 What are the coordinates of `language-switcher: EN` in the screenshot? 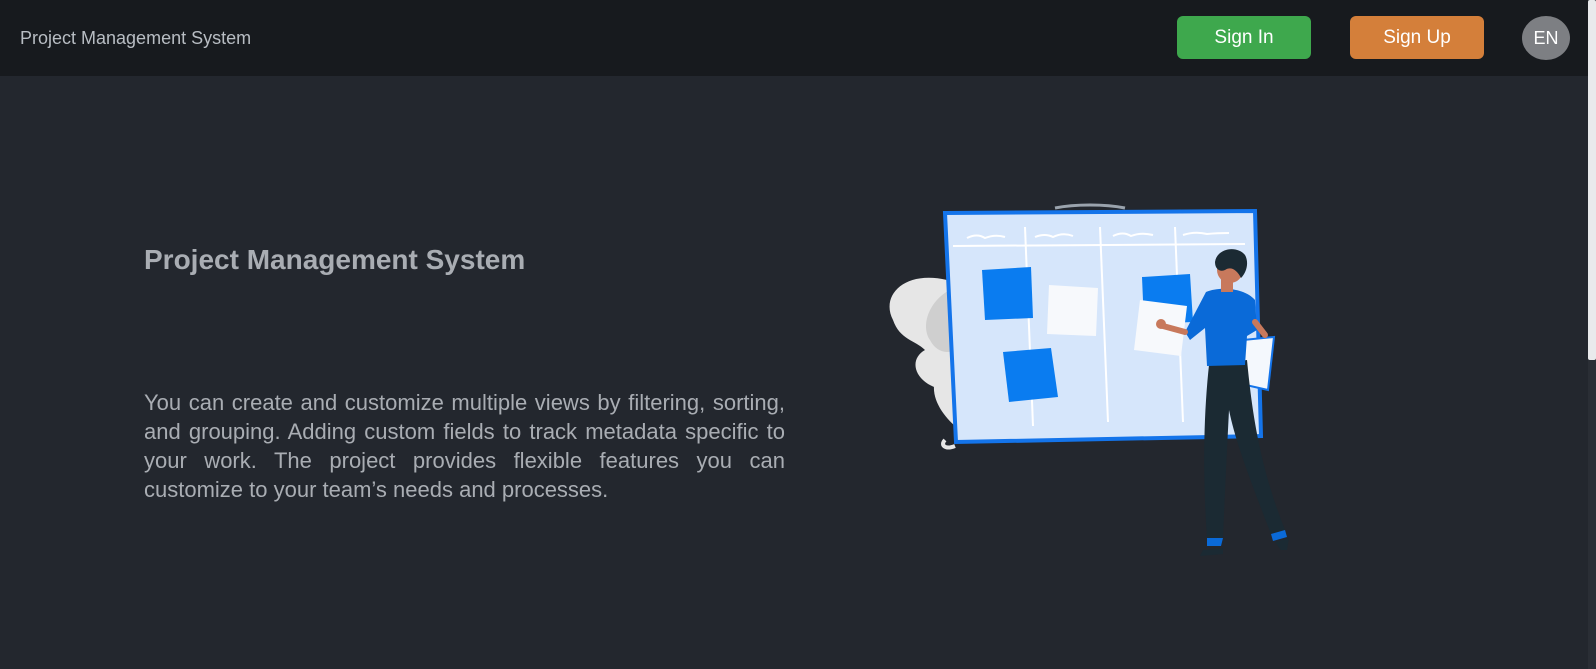 It's located at (1546, 38).